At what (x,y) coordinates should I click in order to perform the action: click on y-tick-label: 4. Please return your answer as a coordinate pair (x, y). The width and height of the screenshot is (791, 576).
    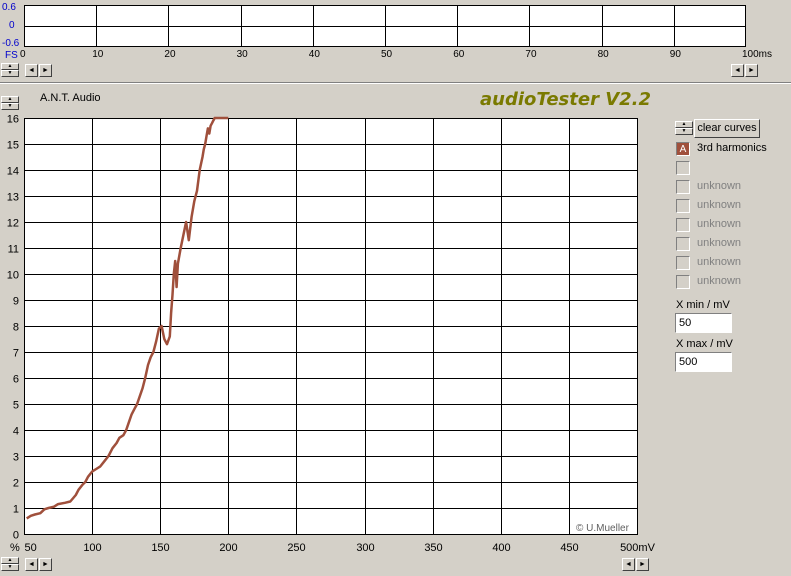
    Looking at the image, I should click on (16, 432).